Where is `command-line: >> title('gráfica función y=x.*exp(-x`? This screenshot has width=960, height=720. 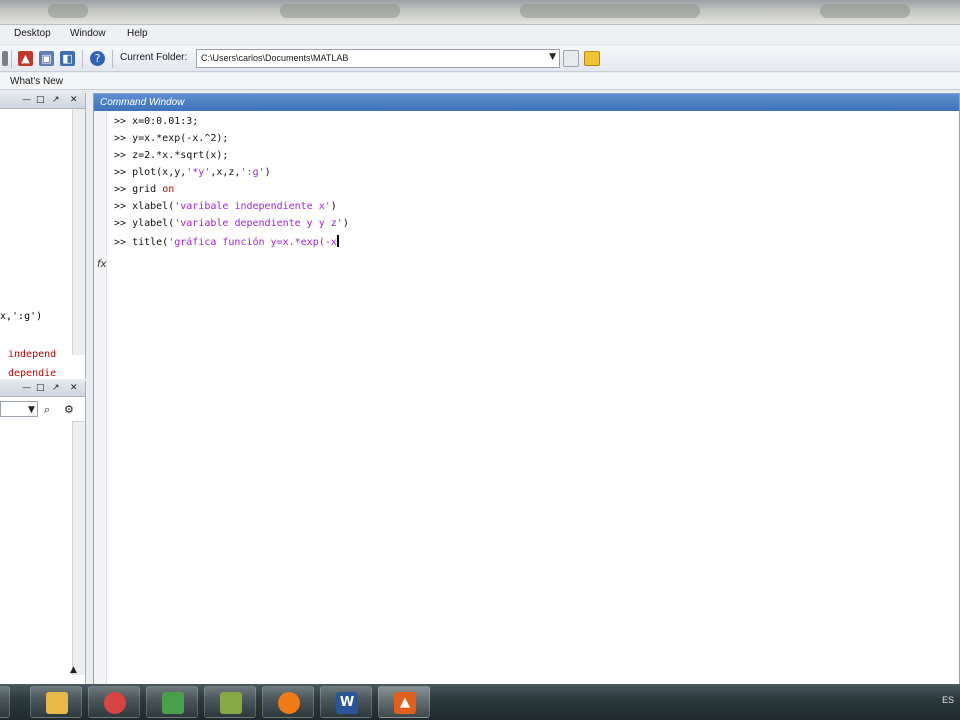 command-line: >> title('gráfica función y=x.*exp(-x is located at coordinates (231, 243).